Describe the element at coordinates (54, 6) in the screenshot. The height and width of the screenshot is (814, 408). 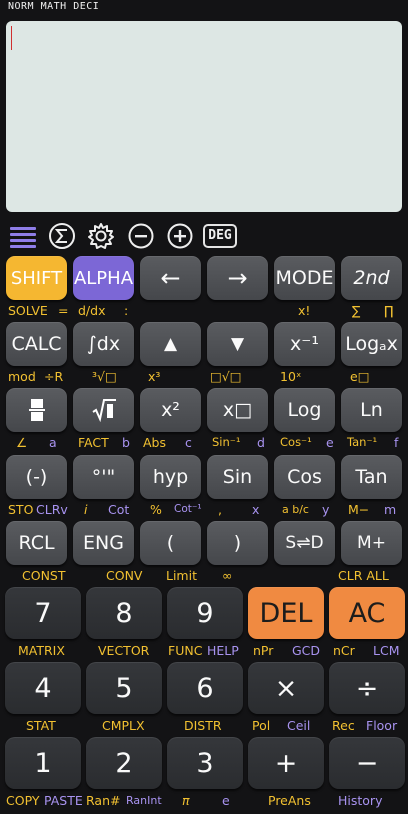
I see `mode-status-text: NORM MATH DECI` at that location.